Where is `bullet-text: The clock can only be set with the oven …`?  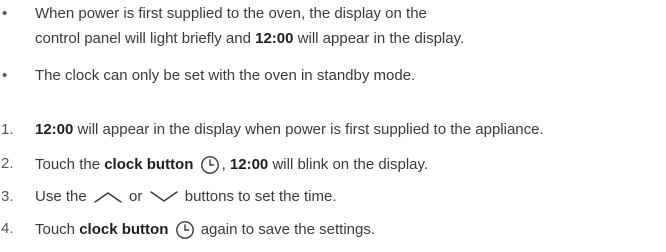
bullet-text: The clock can only be set with the oven … is located at coordinates (225, 75).